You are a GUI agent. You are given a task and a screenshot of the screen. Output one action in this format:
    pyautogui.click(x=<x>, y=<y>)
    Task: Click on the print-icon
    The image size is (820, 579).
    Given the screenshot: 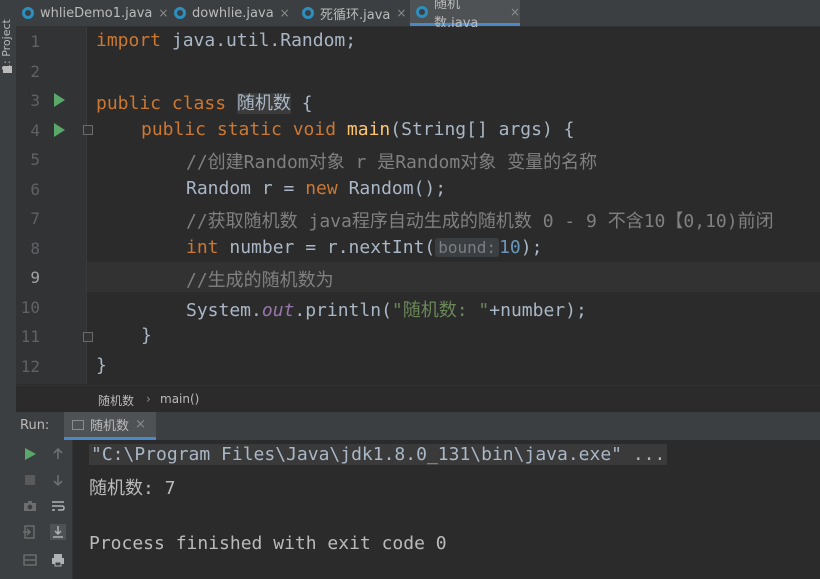 What is the action you would take?
    pyautogui.click(x=58, y=560)
    